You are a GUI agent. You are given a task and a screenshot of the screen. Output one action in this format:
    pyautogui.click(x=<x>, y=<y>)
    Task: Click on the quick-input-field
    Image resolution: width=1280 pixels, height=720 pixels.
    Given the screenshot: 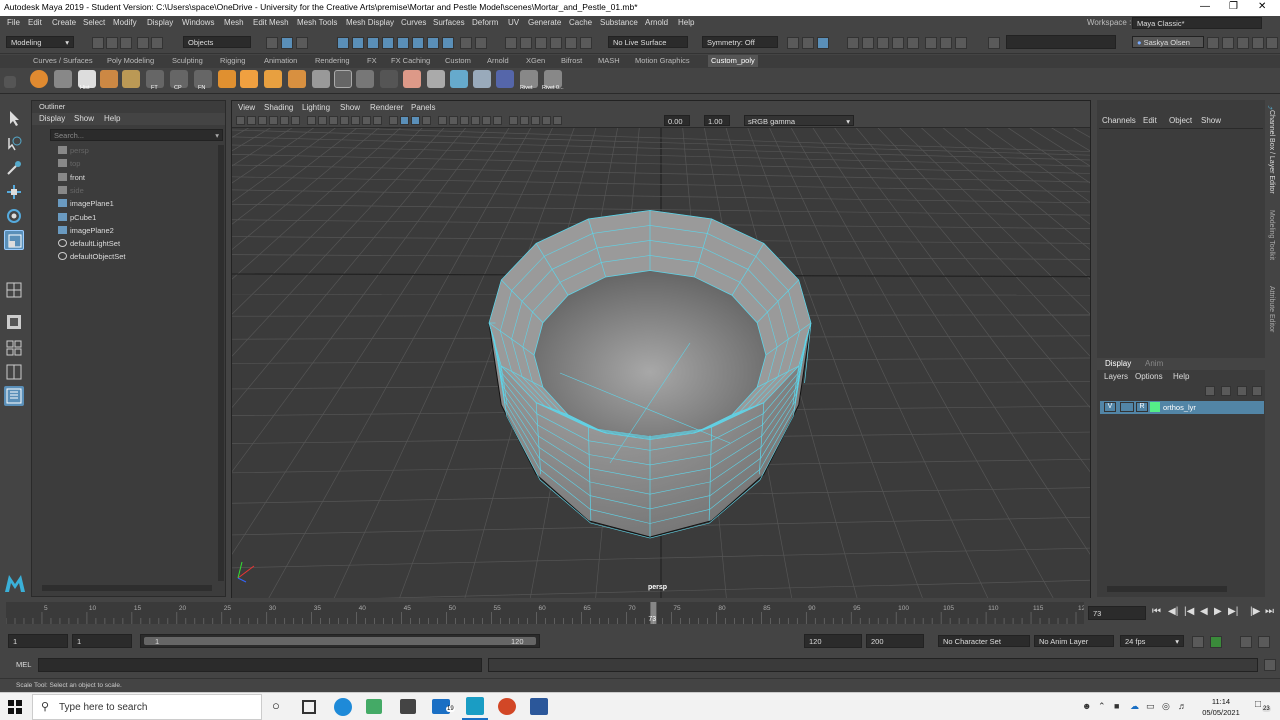 What is the action you would take?
    pyautogui.click(x=1061, y=42)
    